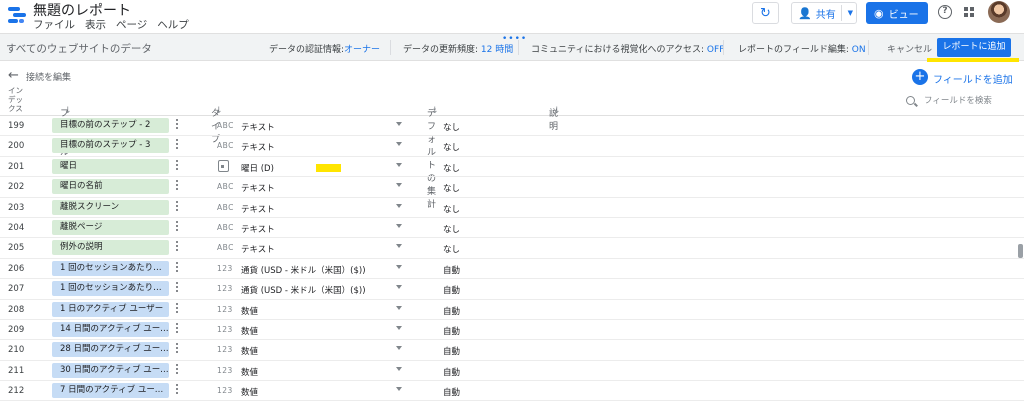 This screenshot has width=1024, height=401. What do you see at coordinates (969, 101) in the screenshot?
I see `field-search-input` at bounding box center [969, 101].